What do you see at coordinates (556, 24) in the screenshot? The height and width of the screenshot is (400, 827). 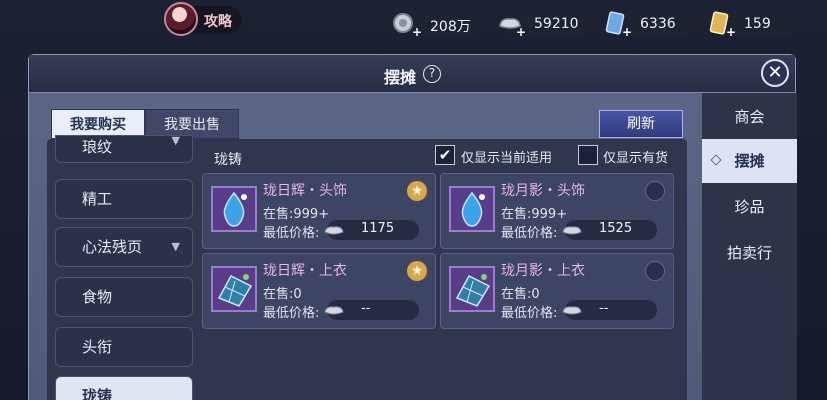 I see `resource-value: 59210` at bounding box center [556, 24].